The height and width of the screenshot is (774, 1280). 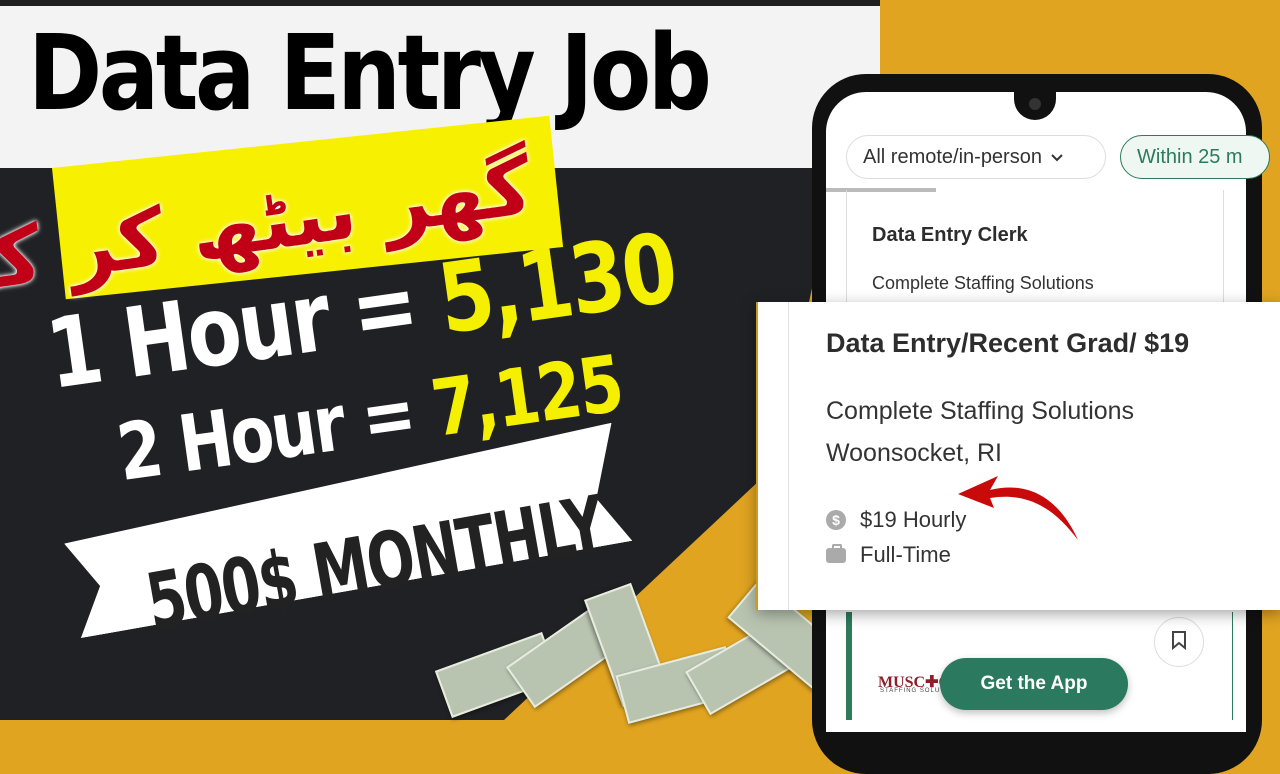 What do you see at coordinates (1057, 157) in the screenshot?
I see `chevron-down-icon` at bounding box center [1057, 157].